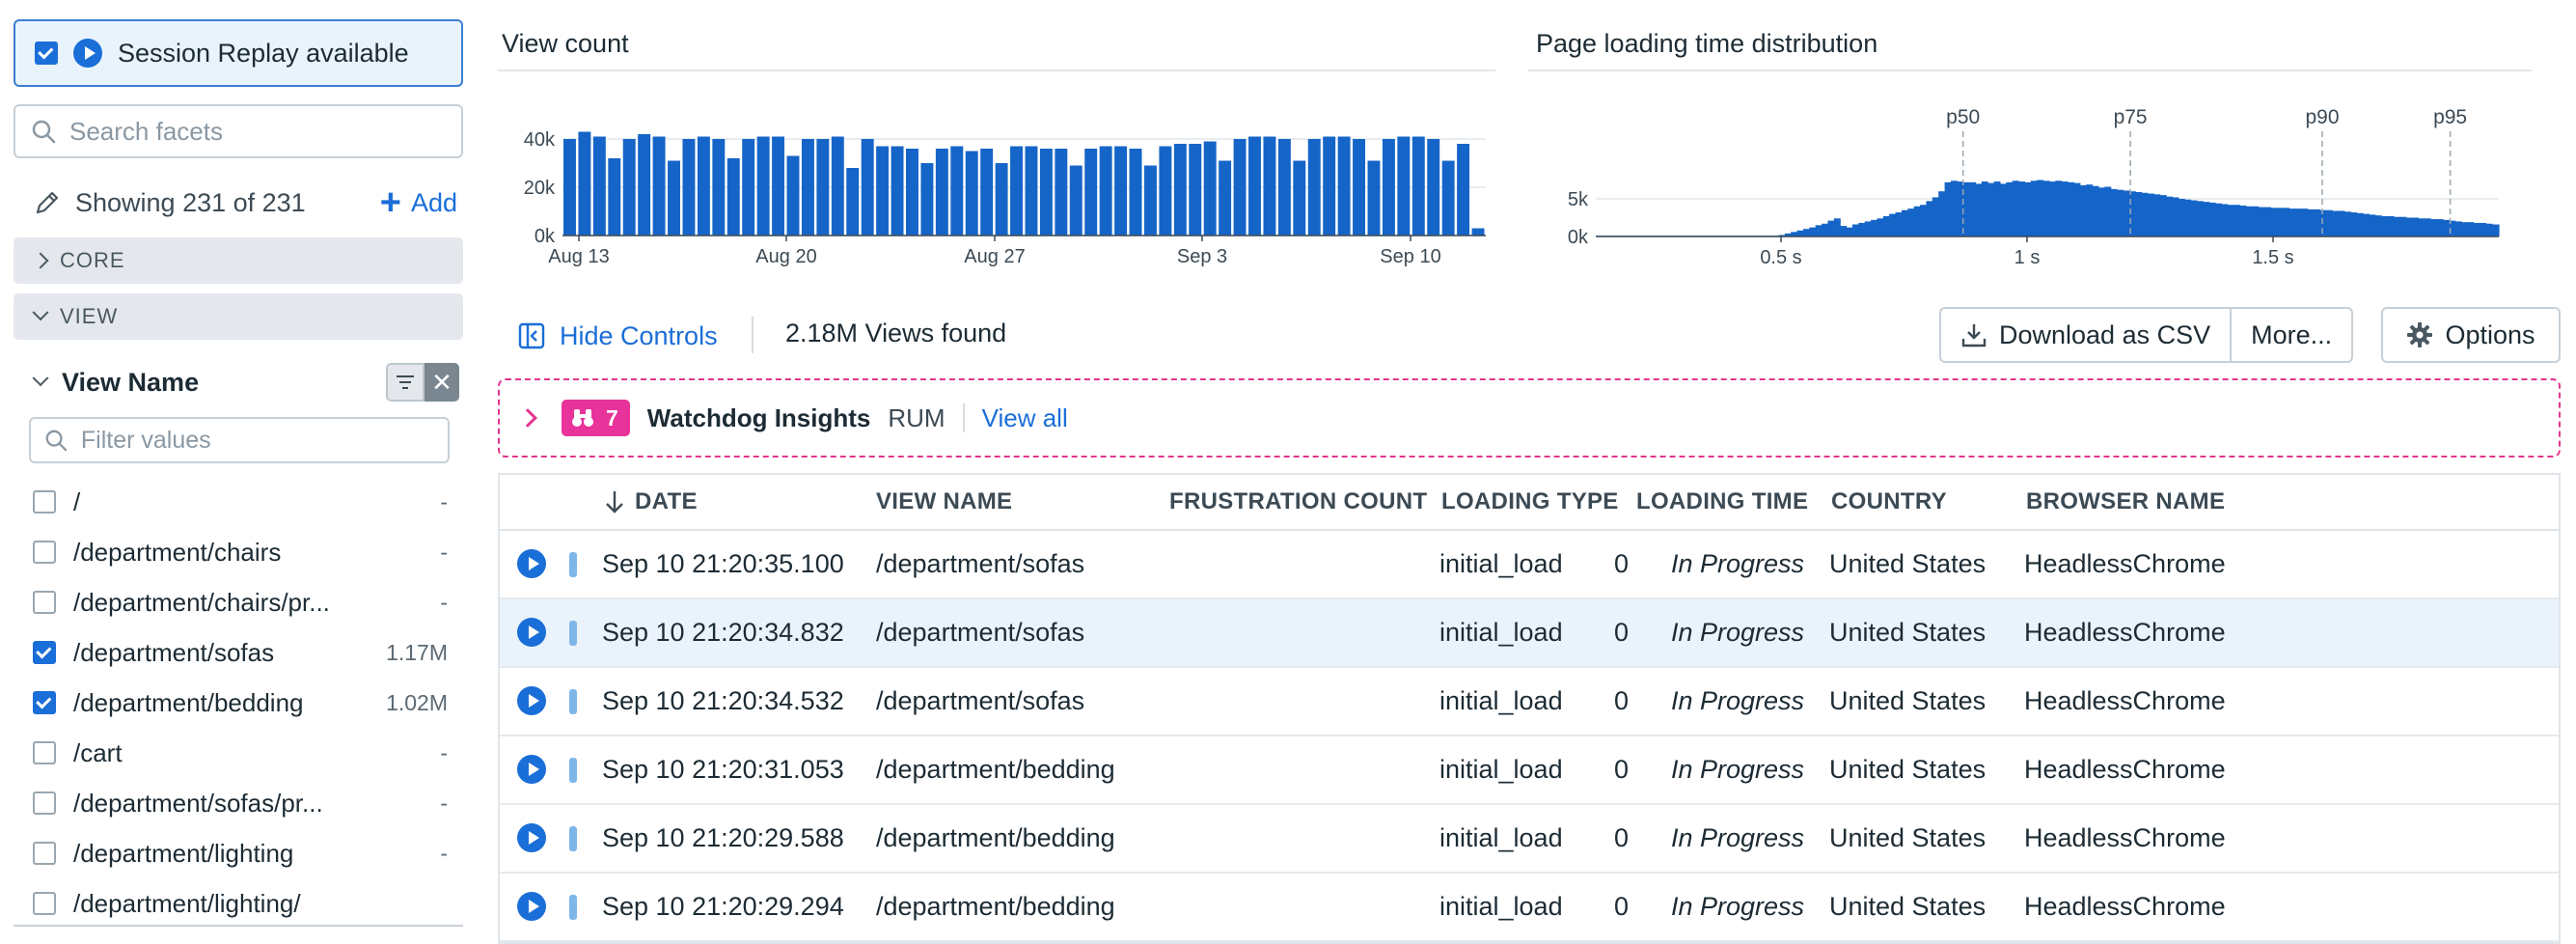 This screenshot has height=944, width=2576. Describe the element at coordinates (263, 441) in the screenshot. I see `filter-values-input` at that location.